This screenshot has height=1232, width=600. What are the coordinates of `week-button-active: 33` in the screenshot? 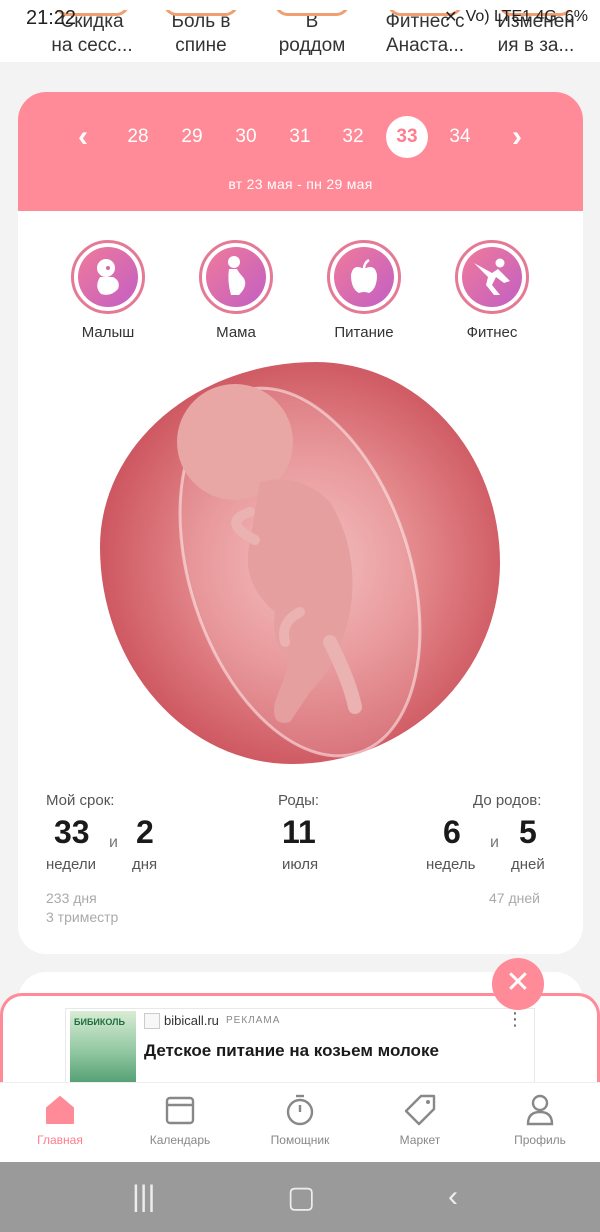 It's located at (407, 137).